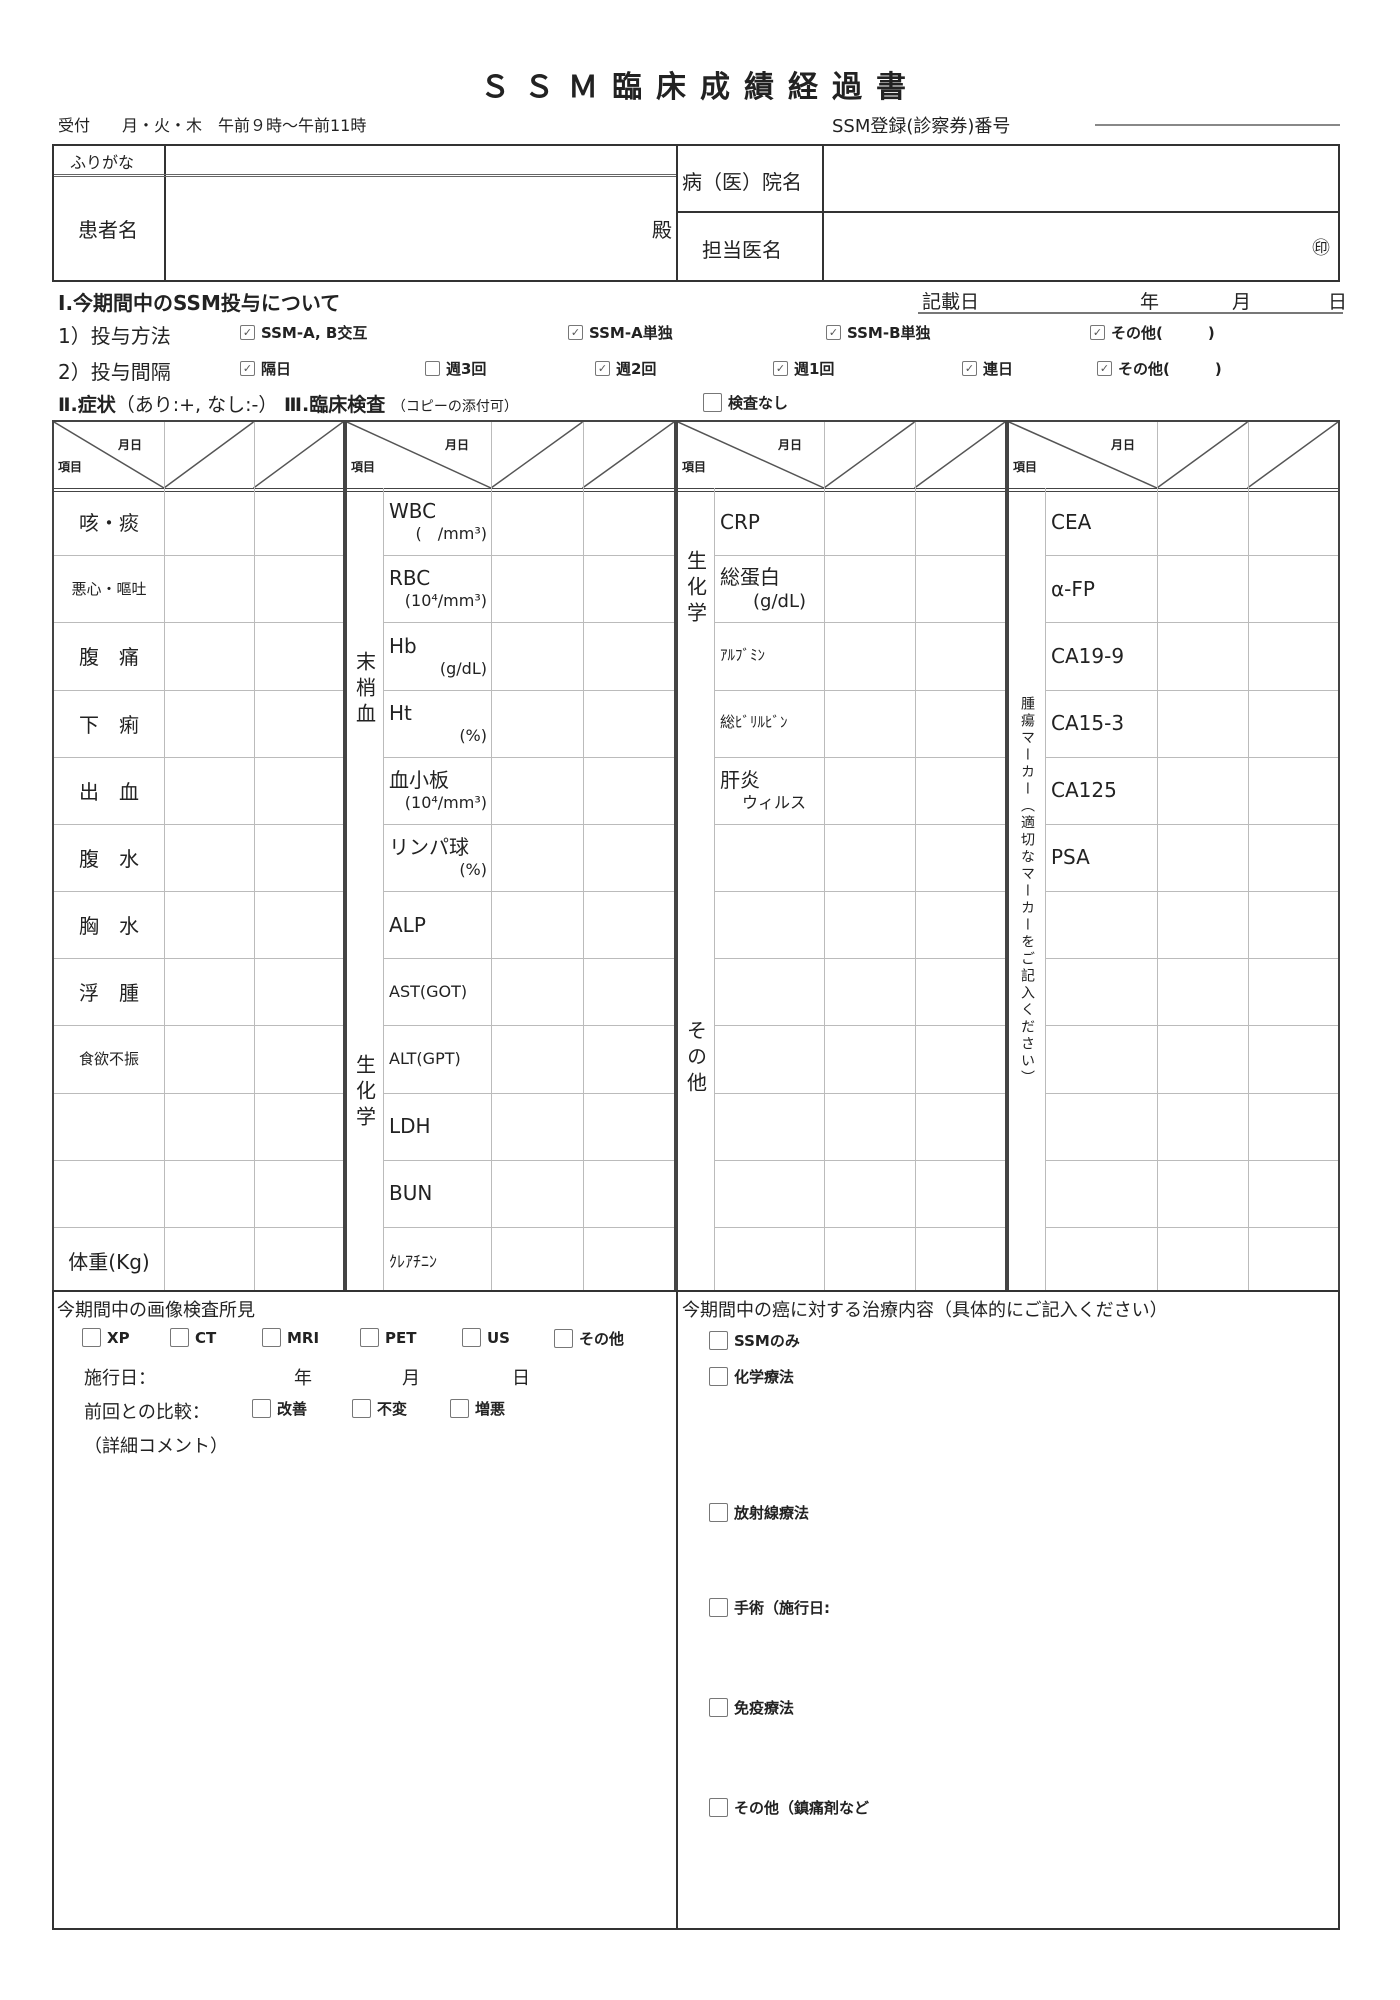 The width and height of the screenshot is (1400, 2000). I want to click on imaging-type-option: US, so click(486, 1337).